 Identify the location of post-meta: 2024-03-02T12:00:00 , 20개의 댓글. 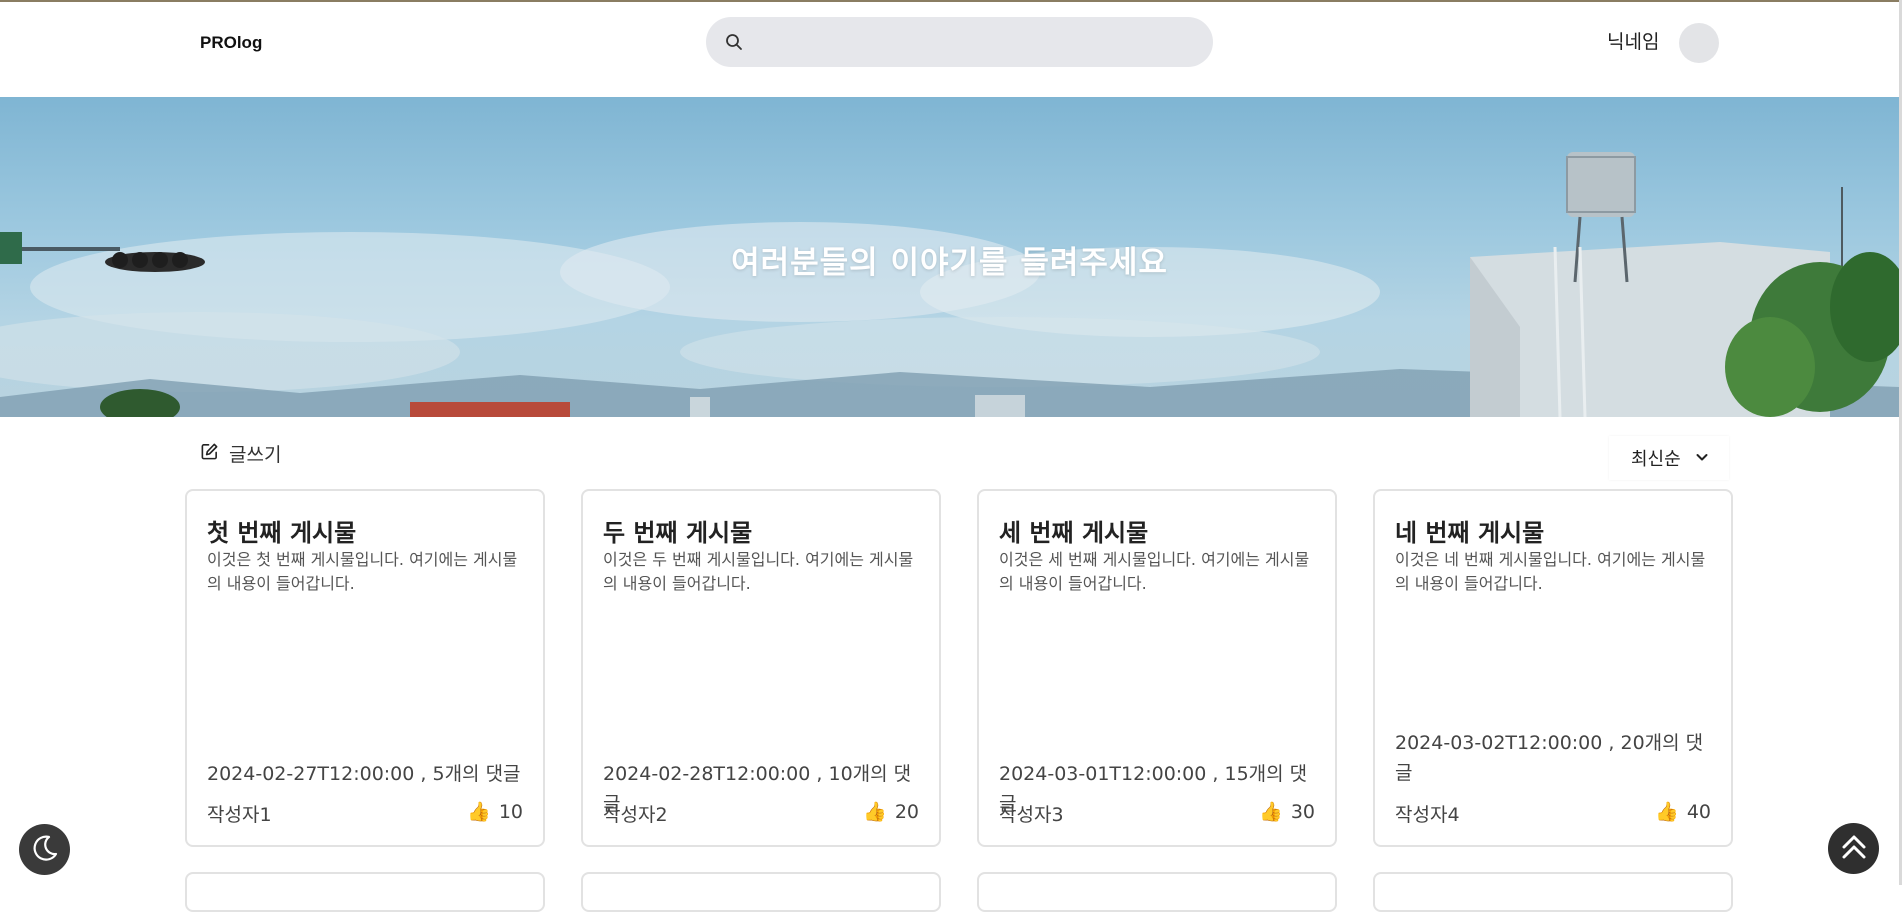
(1549, 758).